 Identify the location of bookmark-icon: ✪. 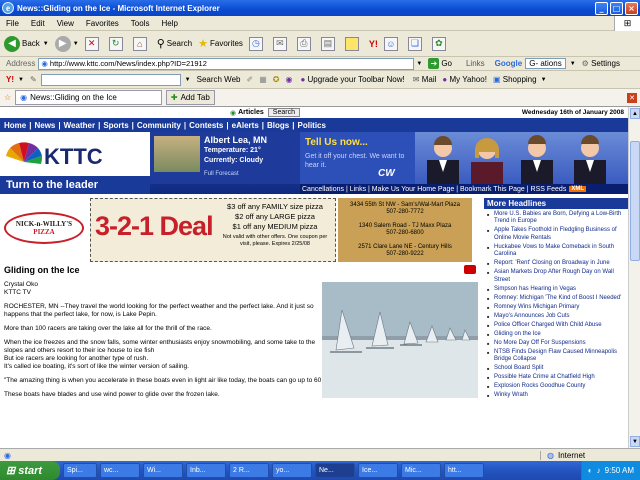
(276, 79).